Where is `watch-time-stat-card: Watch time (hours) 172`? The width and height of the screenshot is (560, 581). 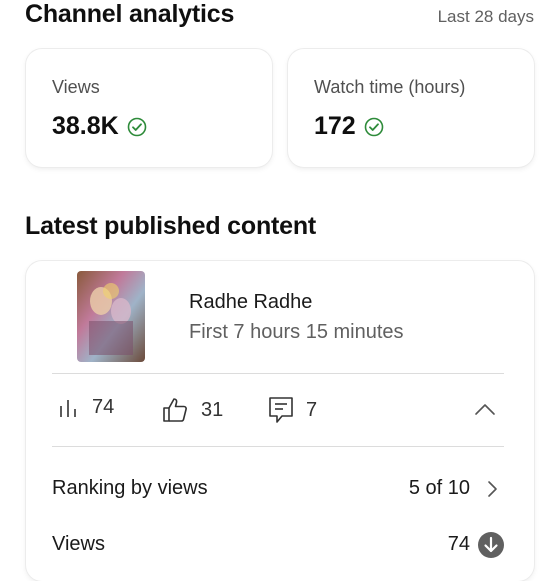
watch-time-stat-card: Watch time (hours) 172 is located at coordinates (411, 108).